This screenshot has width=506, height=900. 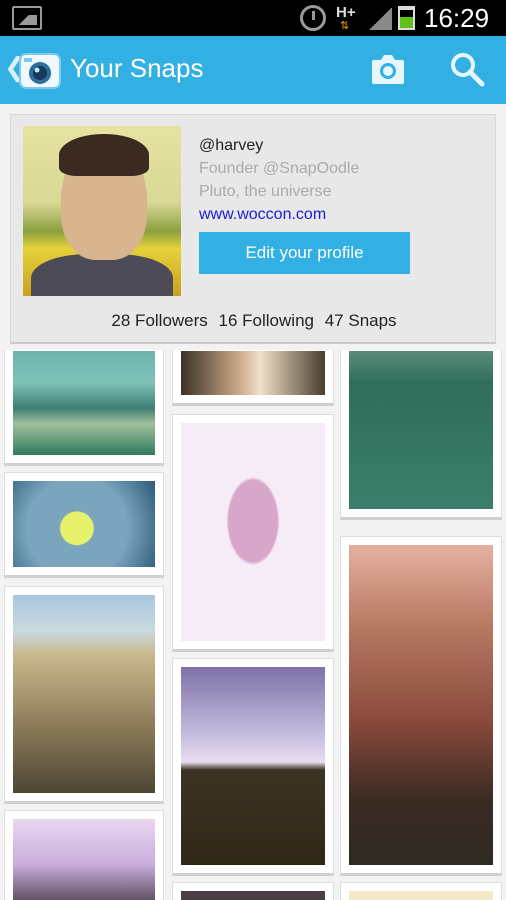 I want to click on data-activity-icon: ⇅, so click(x=345, y=26).